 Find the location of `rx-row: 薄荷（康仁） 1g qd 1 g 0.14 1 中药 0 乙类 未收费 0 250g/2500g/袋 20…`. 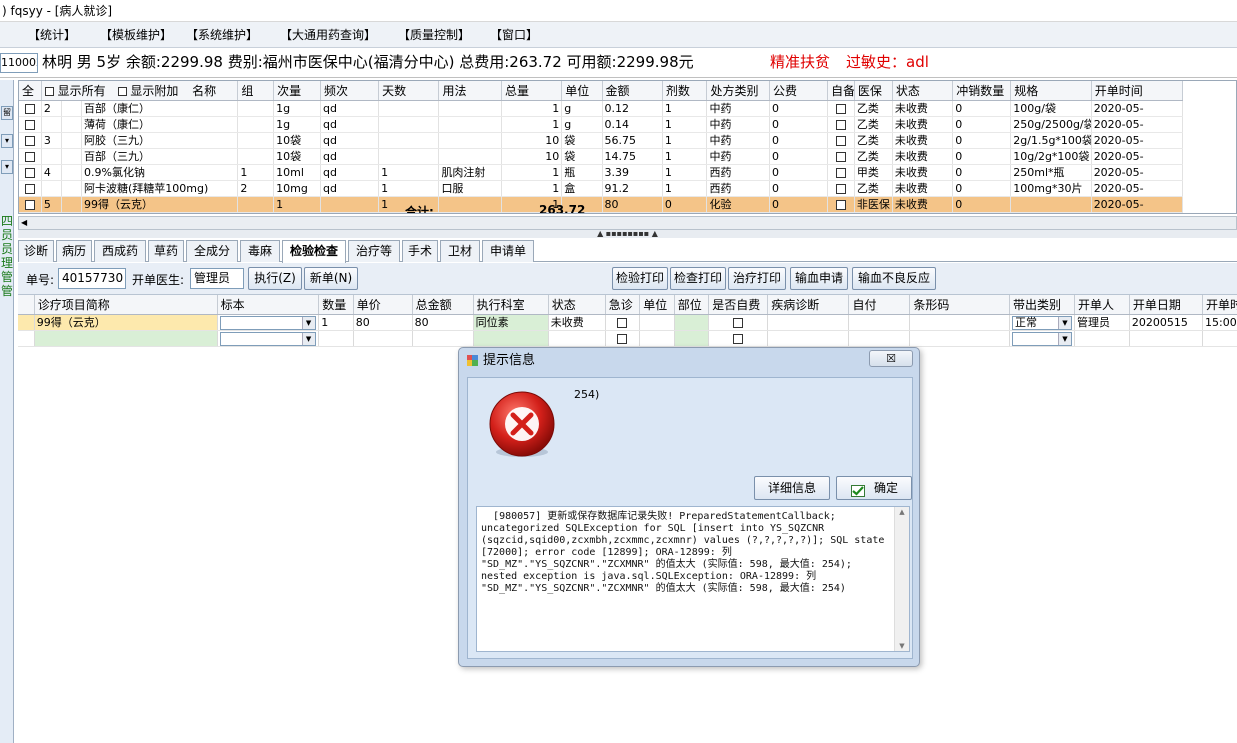

rx-row: 薄荷（康仁） 1g qd 1 g 0.14 1 中药 0 乙类 未收费 0 250g/2500g/袋 20… is located at coordinates (627, 124).